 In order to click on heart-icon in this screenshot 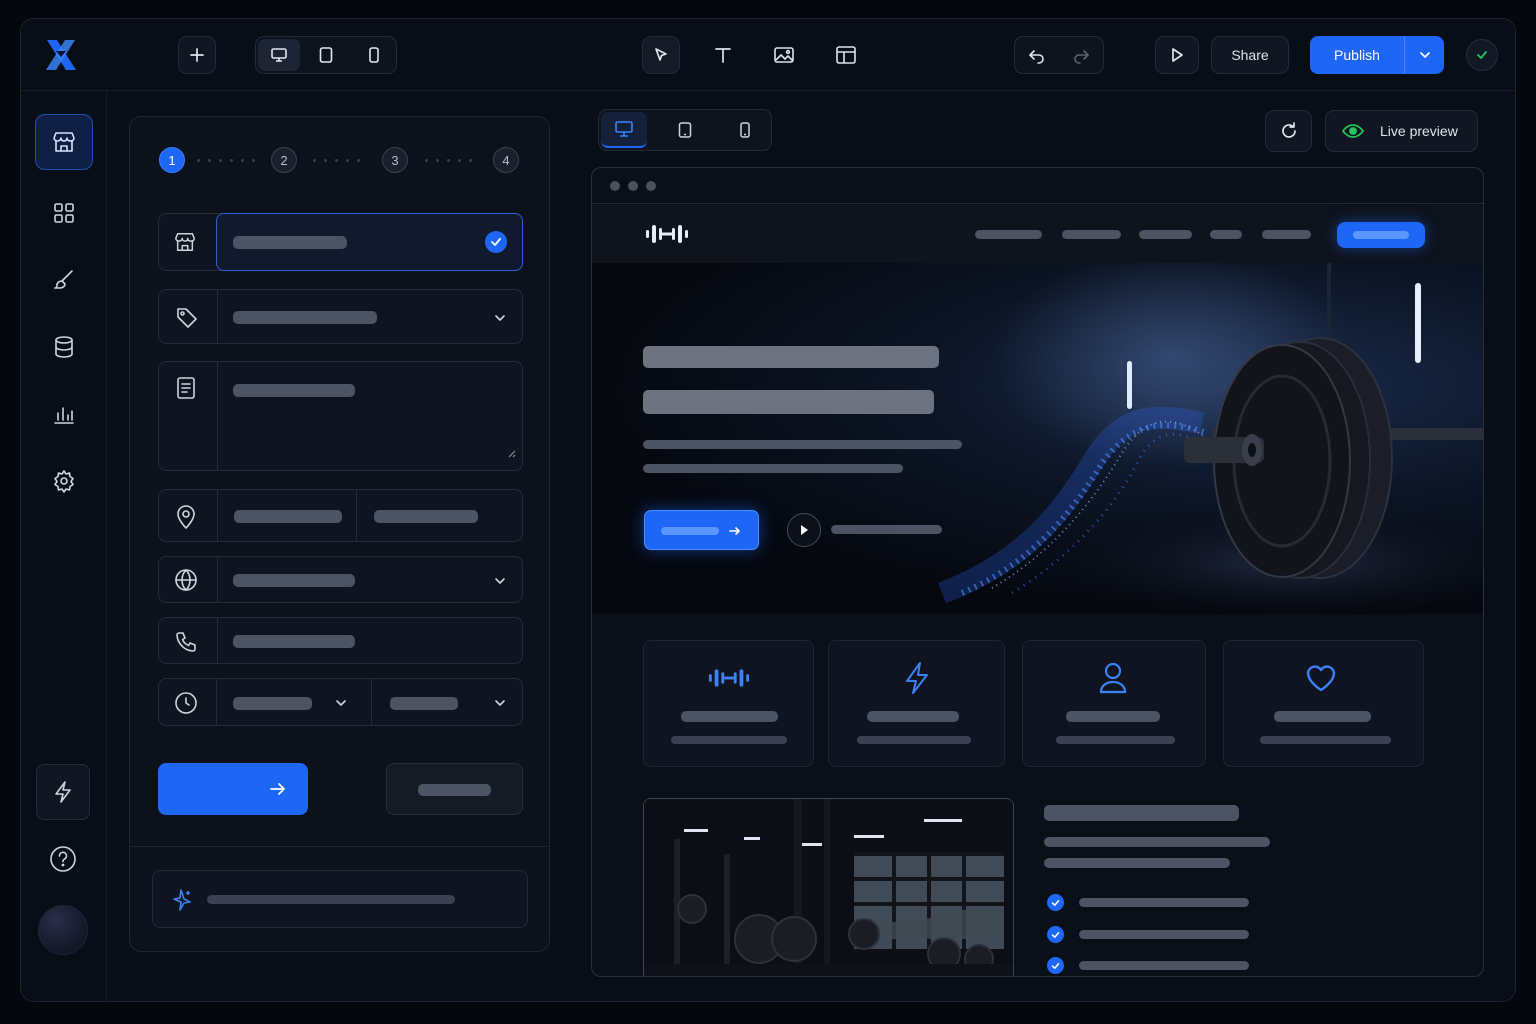, I will do `click(1321, 678)`.